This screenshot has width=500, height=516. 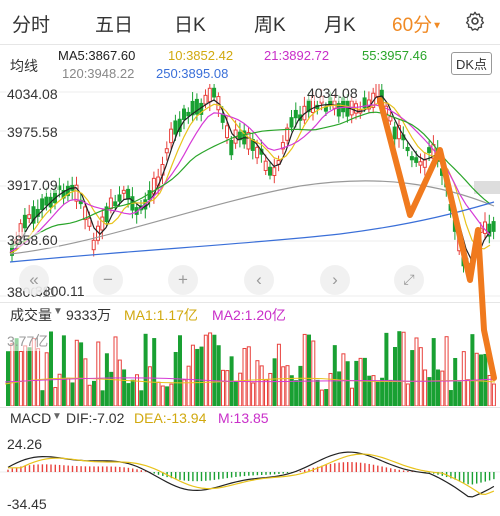 I want to click on macd-dif: DIF:-7.02, so click(x=95, y=418).